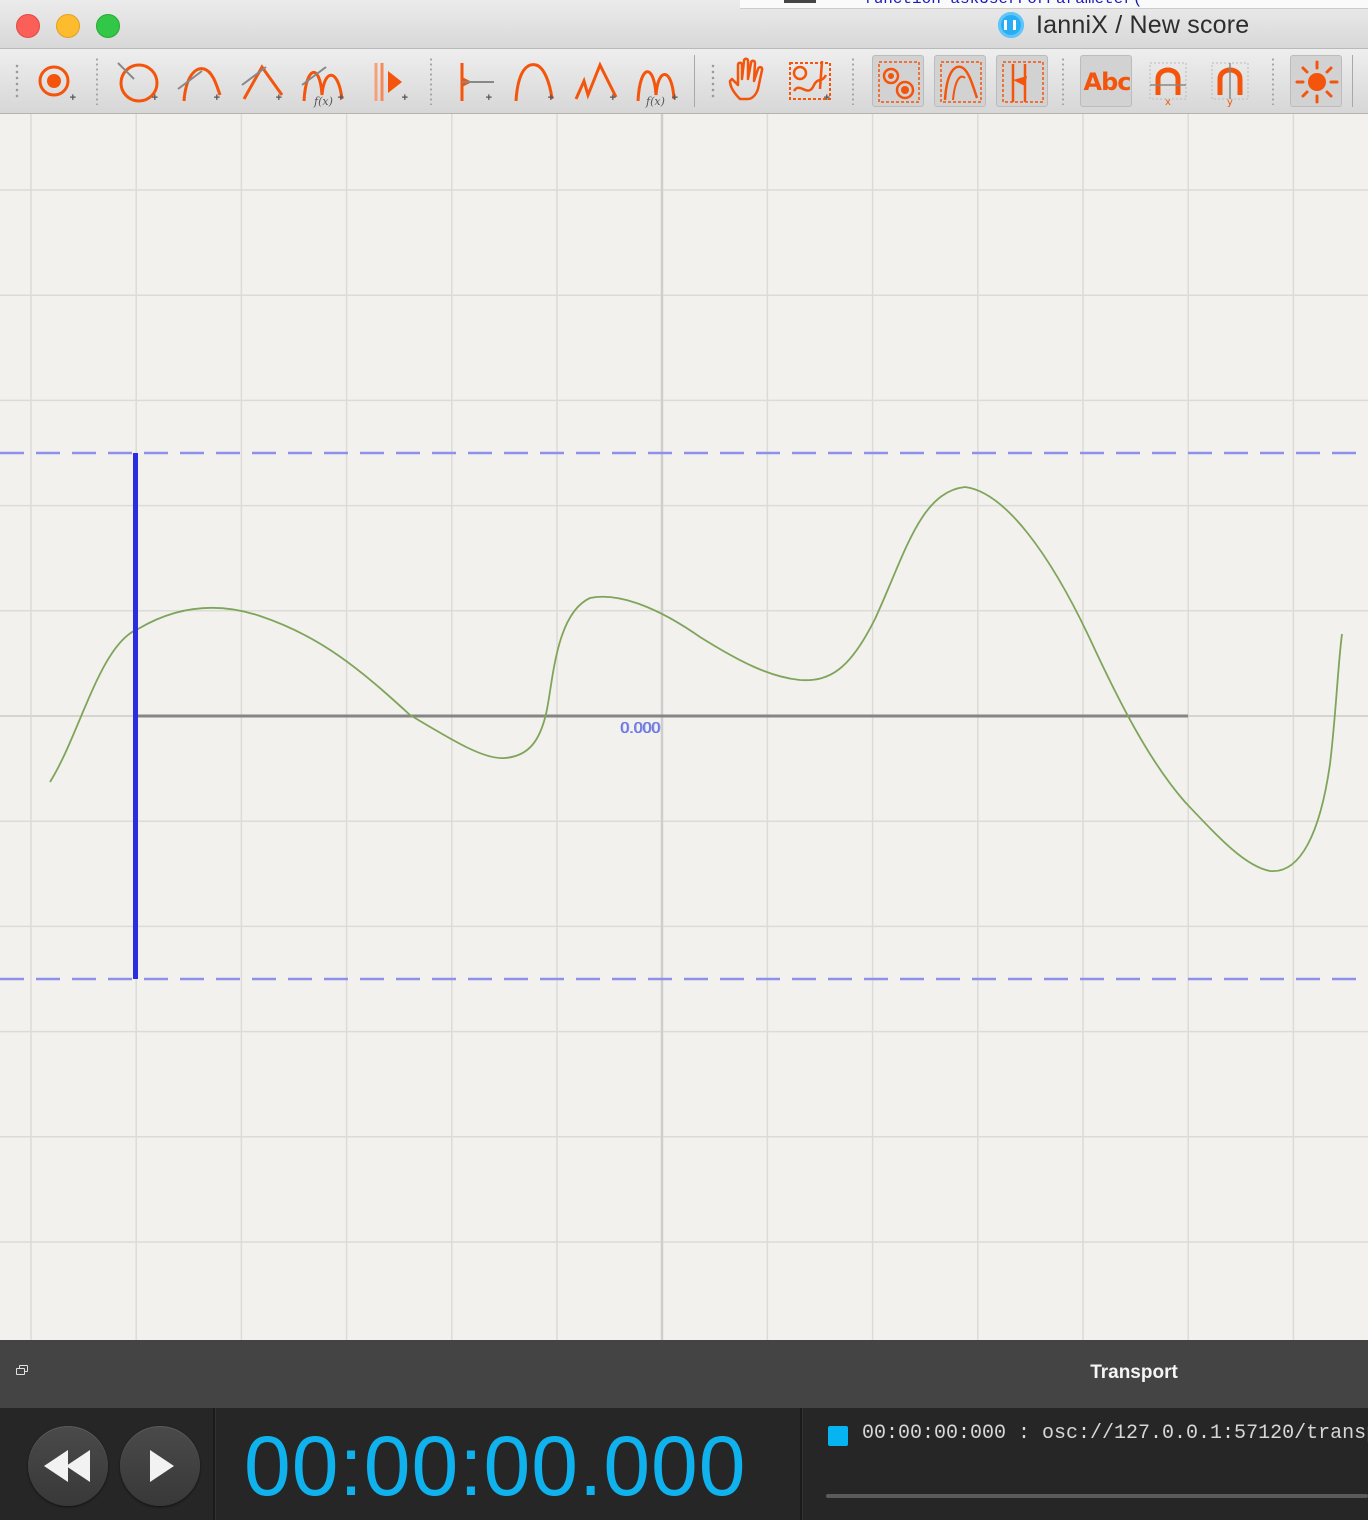  Describe the element at coordinates (1134, 1372) in the screenshot. I see `transport-title: Transport` at that location.